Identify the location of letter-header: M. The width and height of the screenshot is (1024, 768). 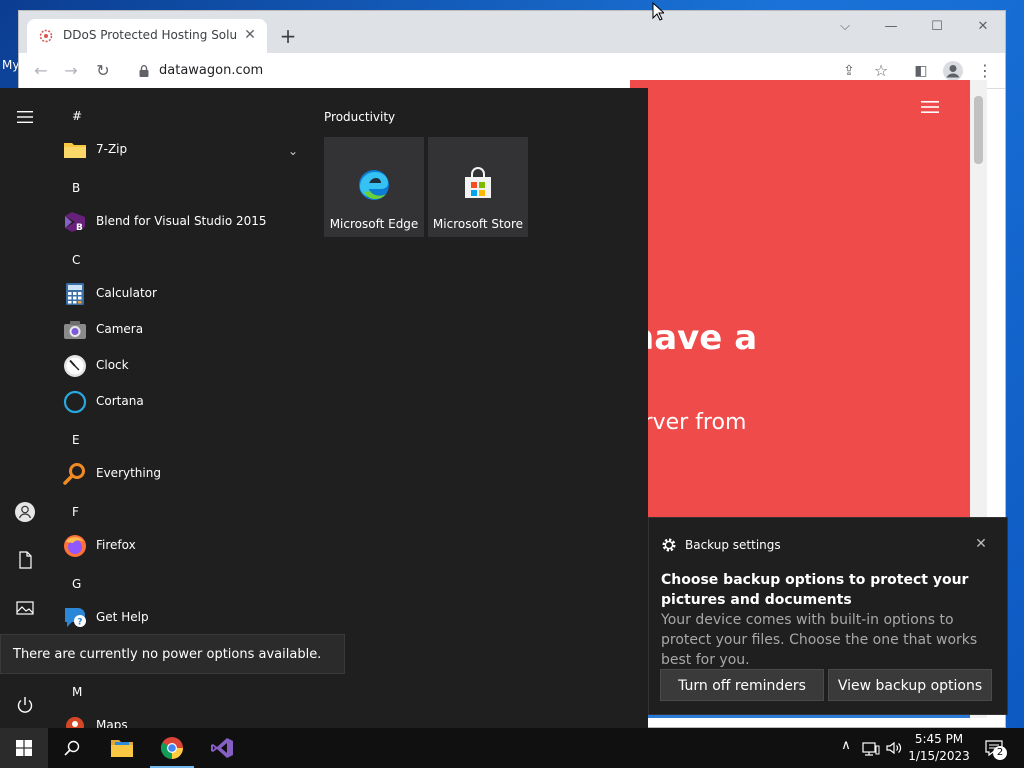
(77, 692).